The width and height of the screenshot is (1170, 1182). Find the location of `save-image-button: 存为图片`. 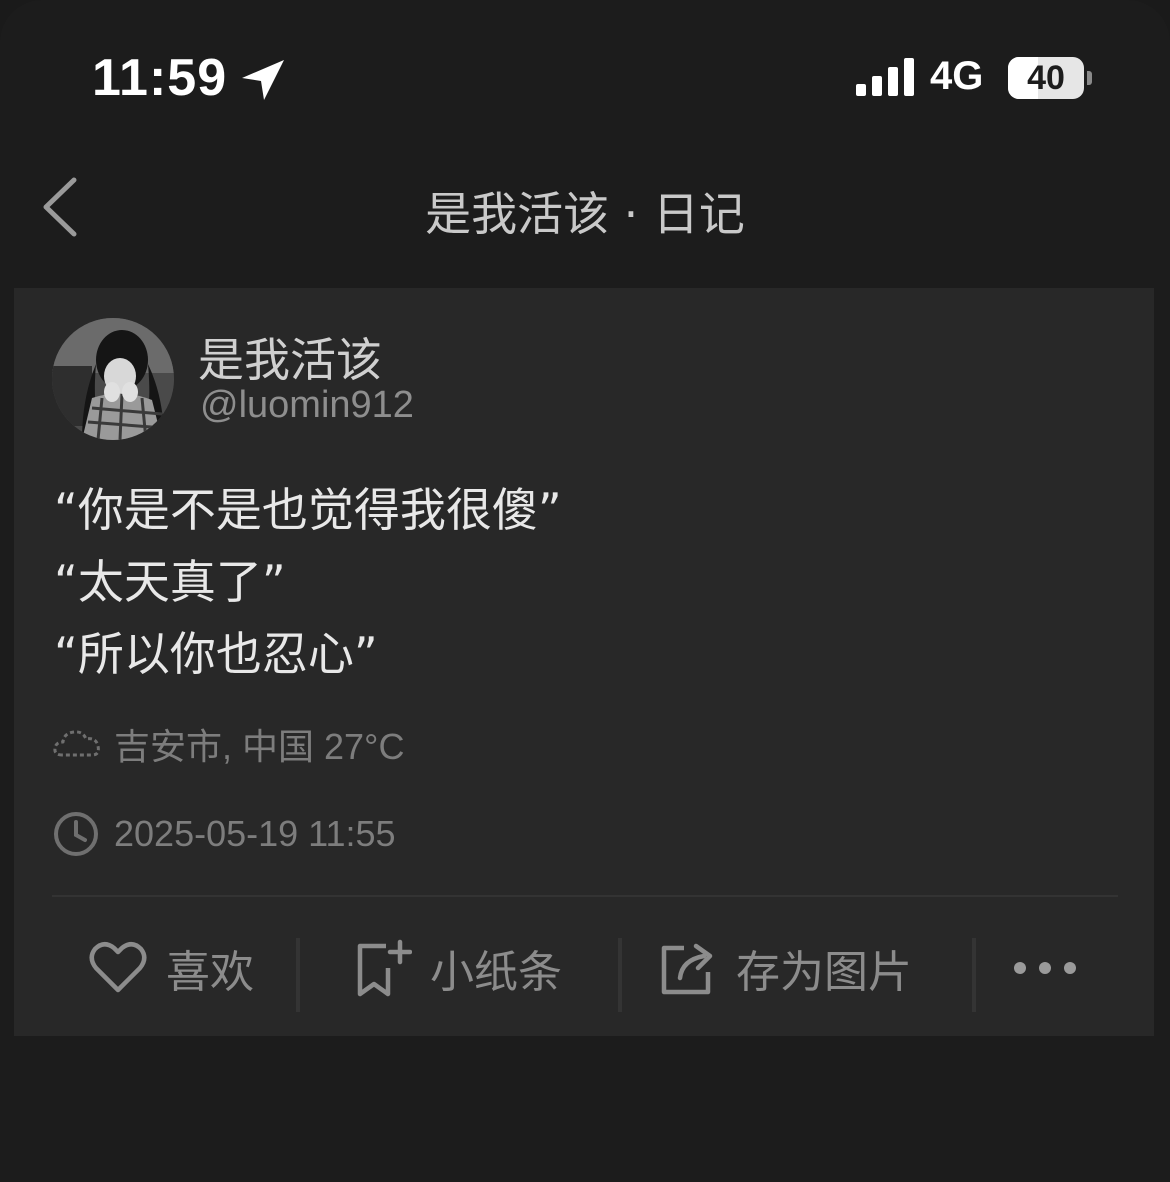

save-image-button: 存为图片 is located at coordinates (785, 968).